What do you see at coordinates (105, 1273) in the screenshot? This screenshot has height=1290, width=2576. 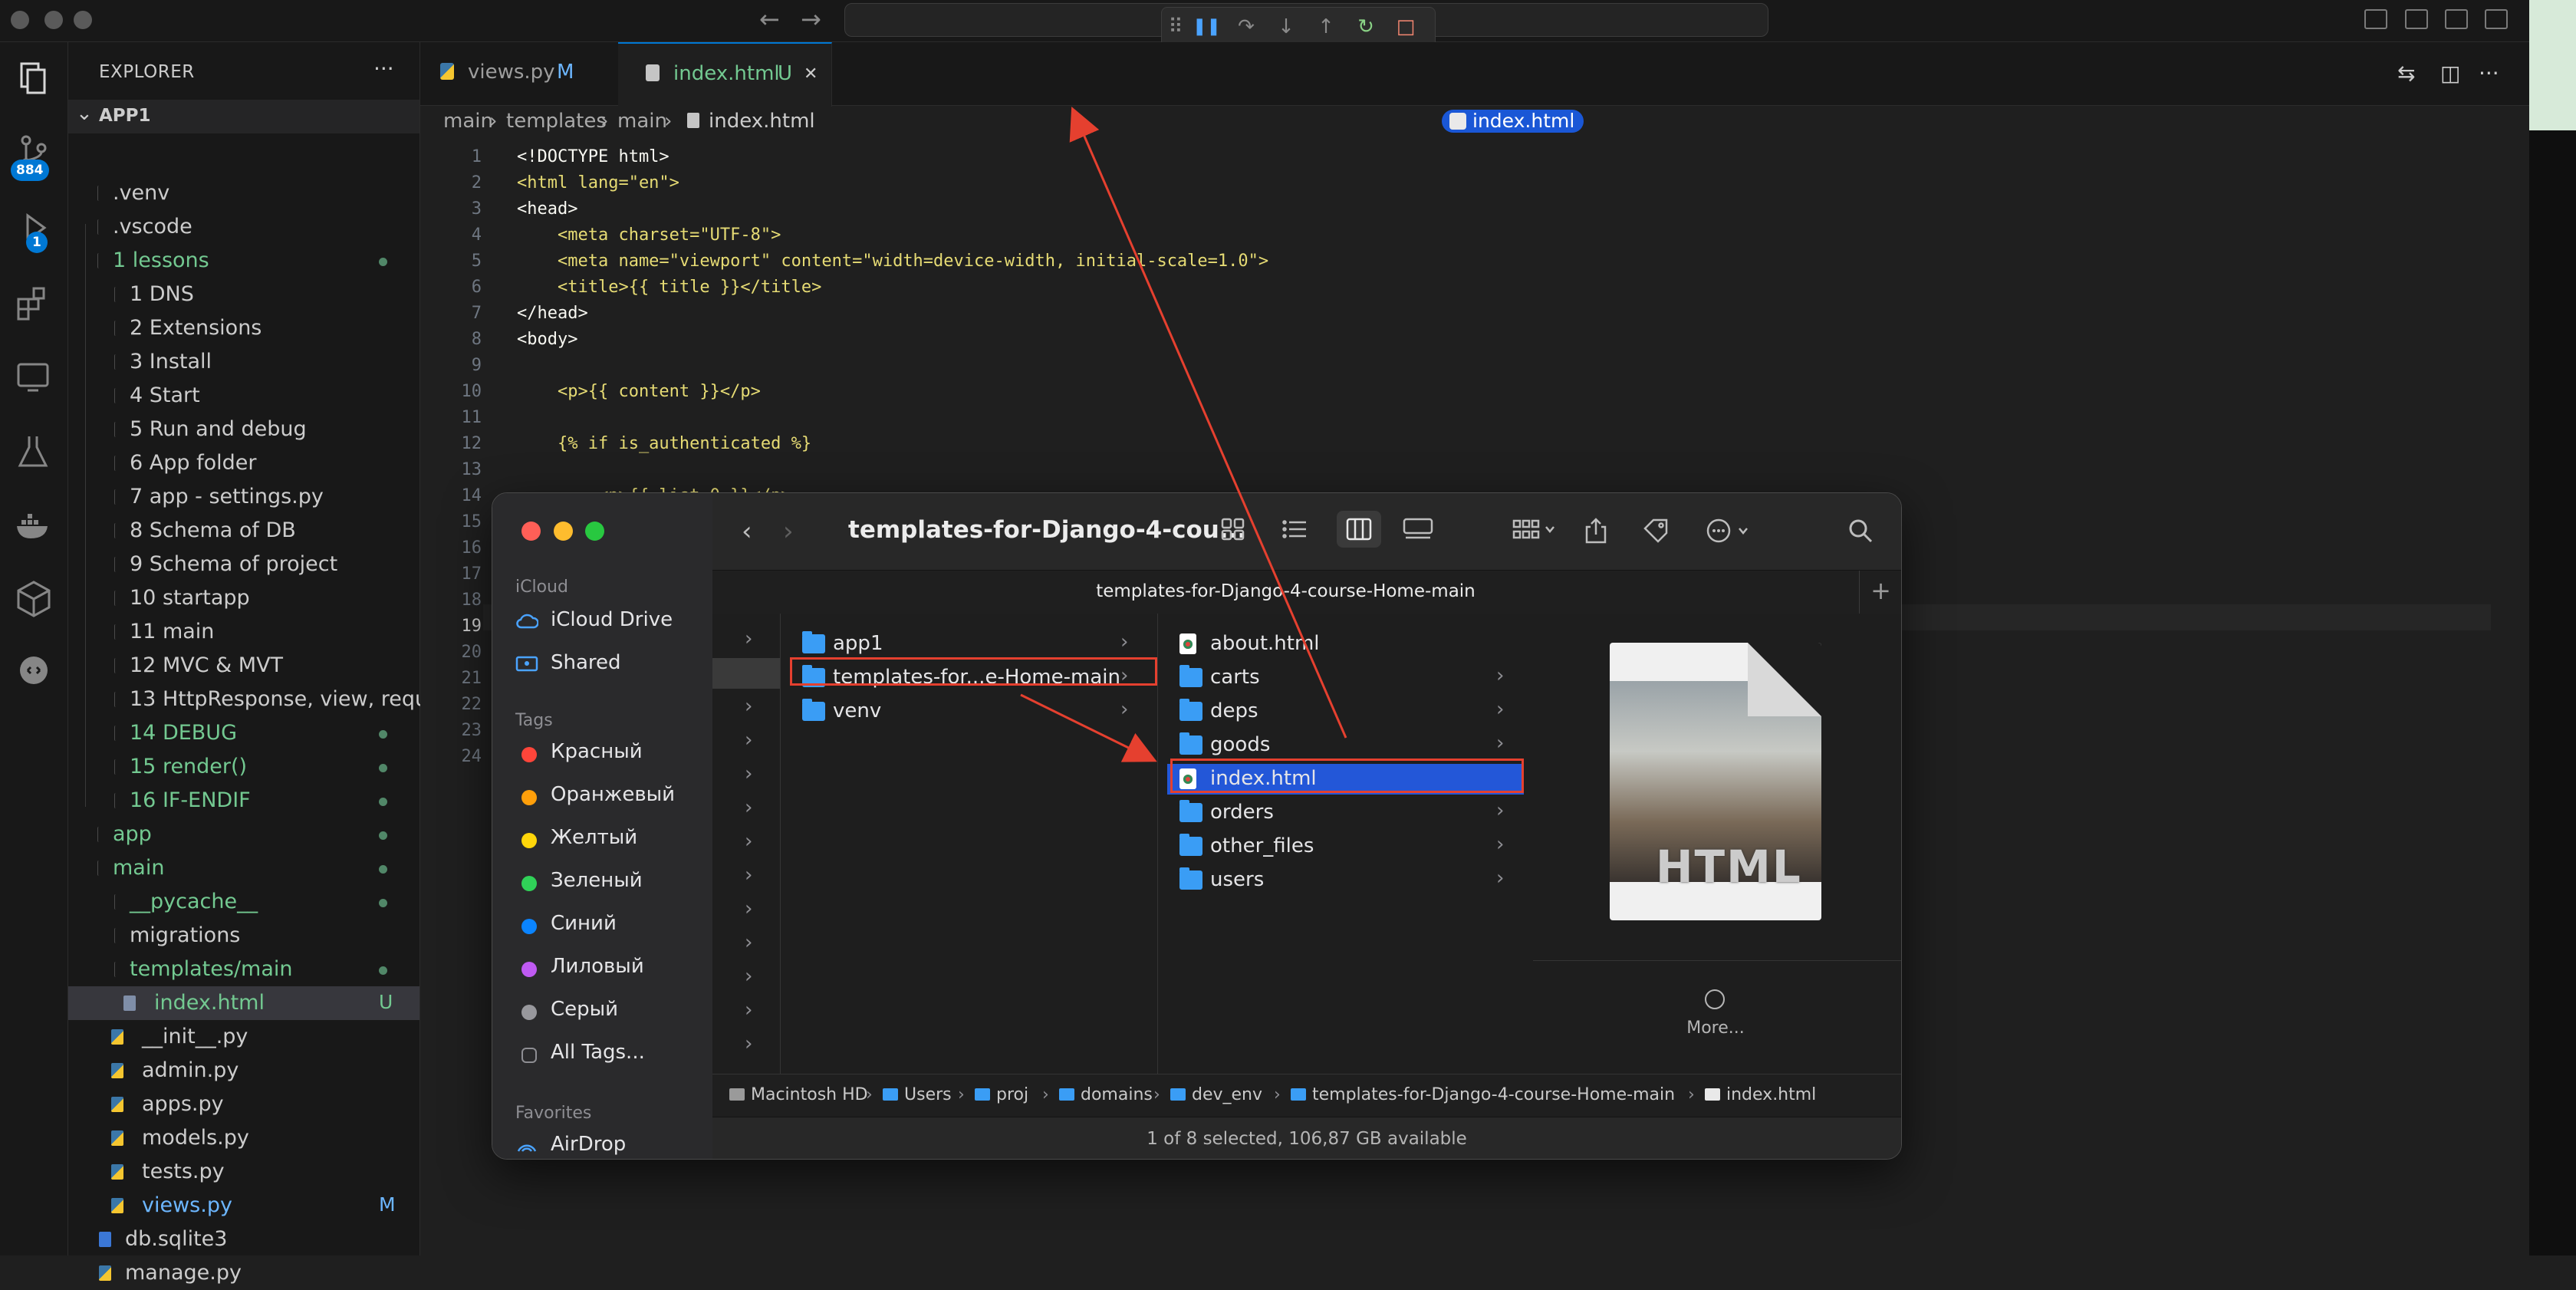 I see `python-file-icon` at bounding box center [105, 1273].